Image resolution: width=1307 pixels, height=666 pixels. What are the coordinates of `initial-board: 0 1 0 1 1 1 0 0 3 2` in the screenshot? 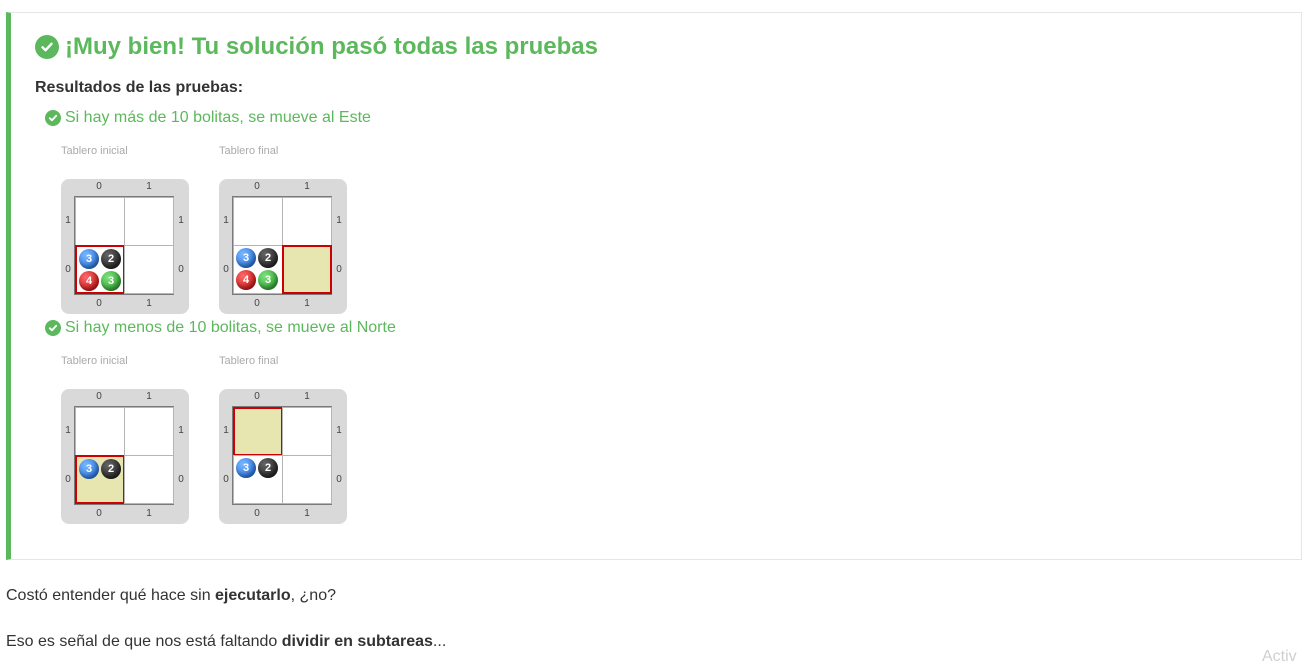 It's located at (125, 456).